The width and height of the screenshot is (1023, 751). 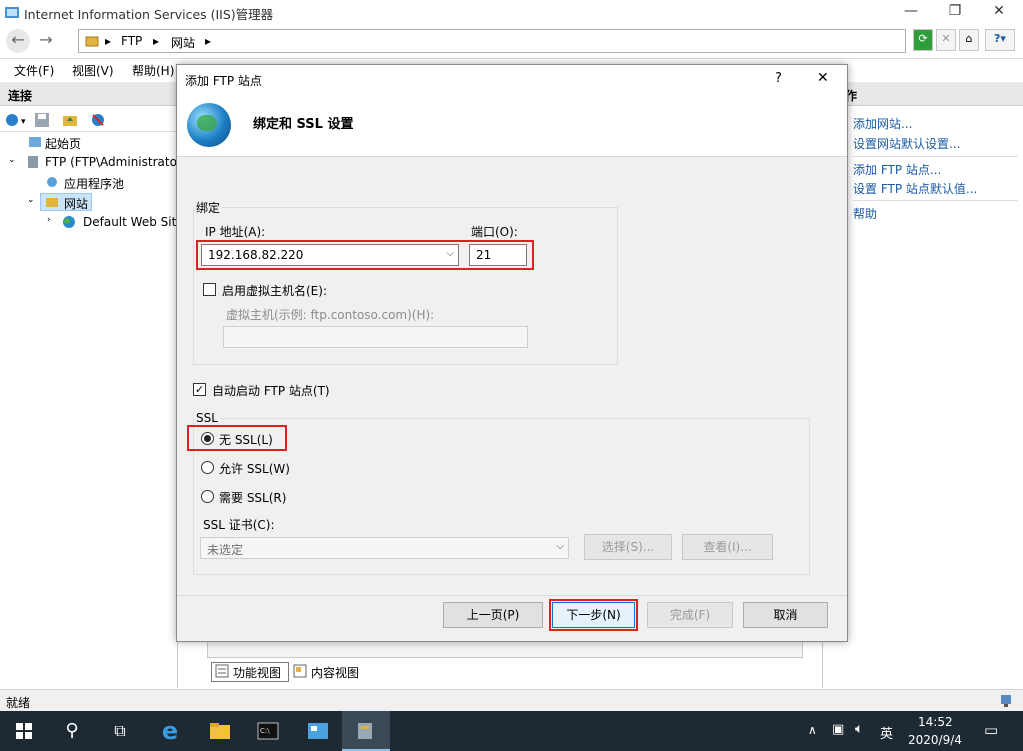 I want to click on tree-item-start-page: 起始页, so click(x=63, y=143).